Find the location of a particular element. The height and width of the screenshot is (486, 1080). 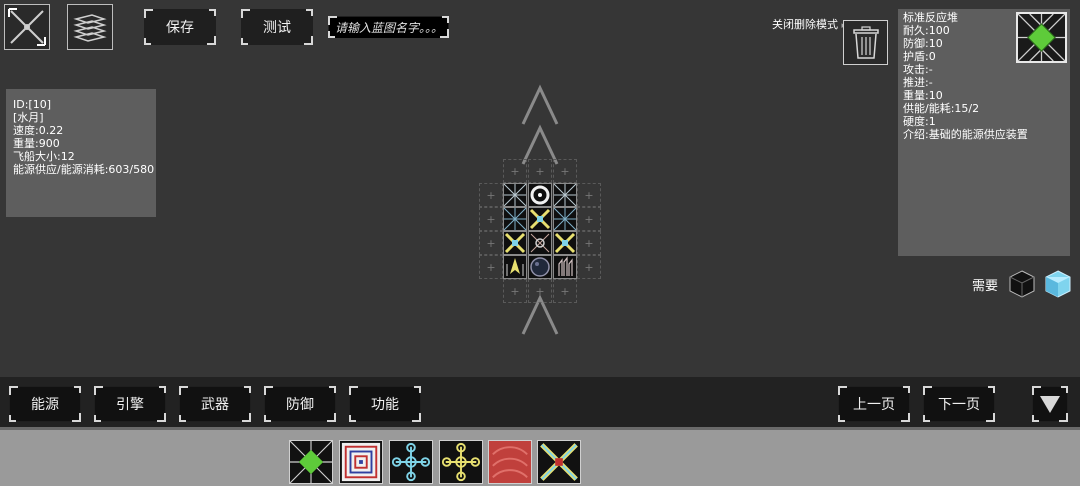

blueprint-name-field is located at coordinates (388, 27).